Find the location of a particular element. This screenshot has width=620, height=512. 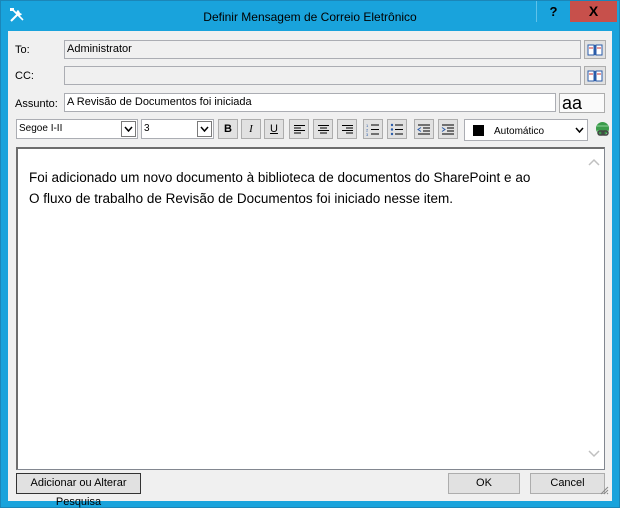

numbered-list-icon: 123 is located at coordinates (372, 129).